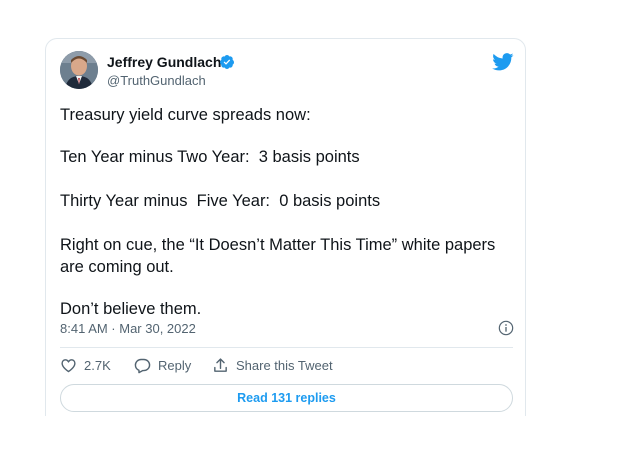 The image size is (640, 452). I want to click on reply-icon, so click(142, 366).